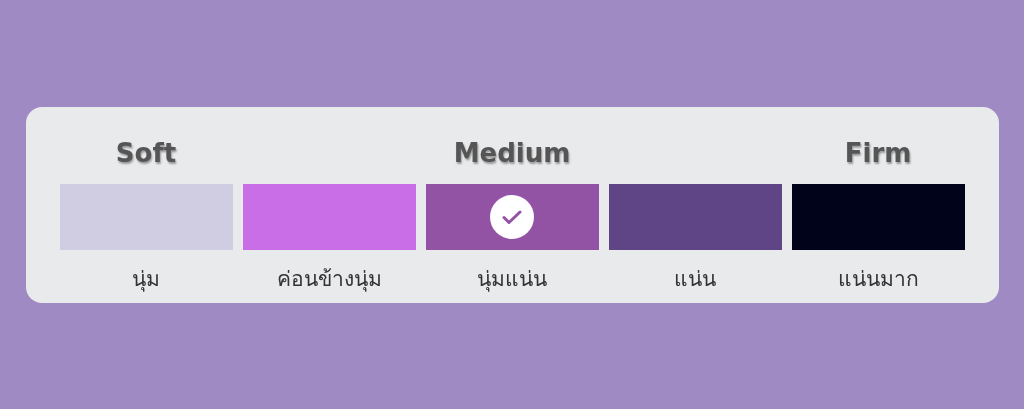  I want to click on firmness-label: แน่นมาก, so click(878, 279).